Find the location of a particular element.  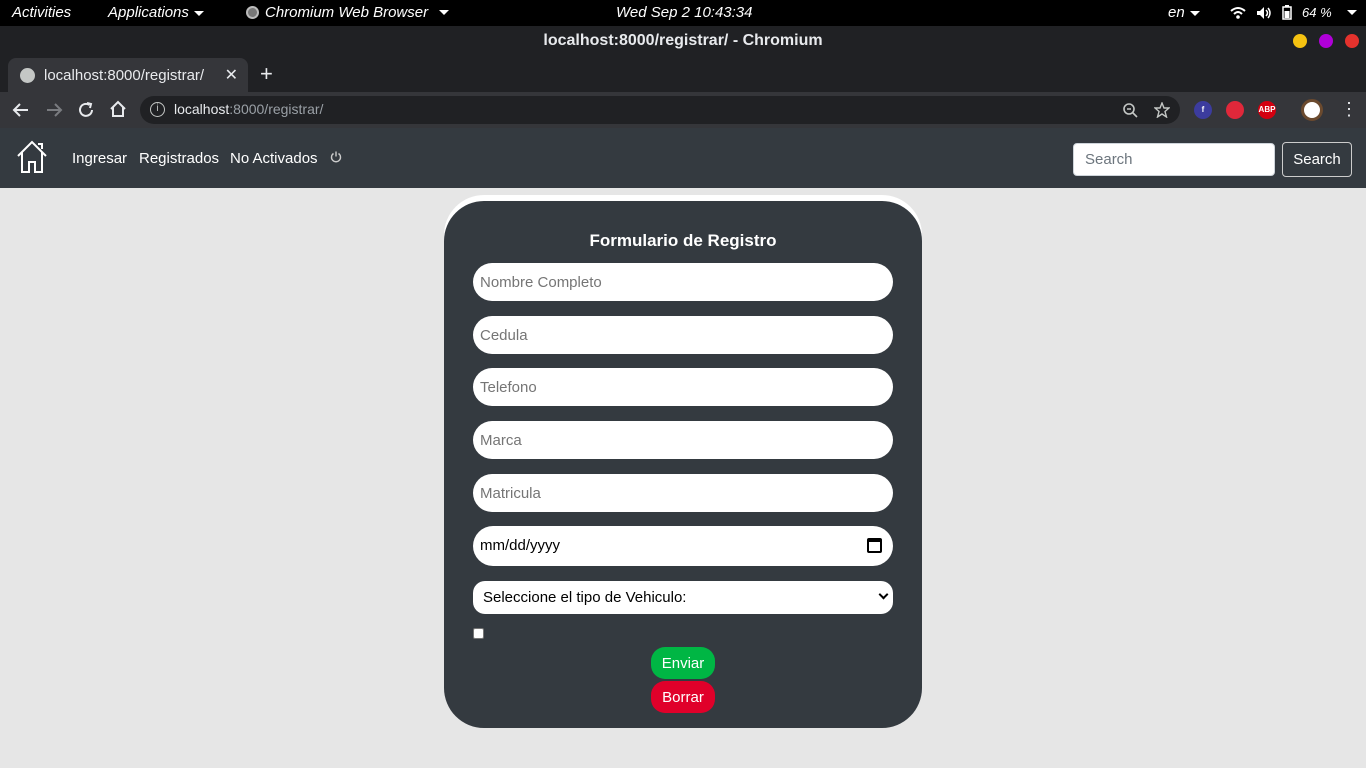

nav-ingresar: Ingresar is located at coordinates (99, 158).